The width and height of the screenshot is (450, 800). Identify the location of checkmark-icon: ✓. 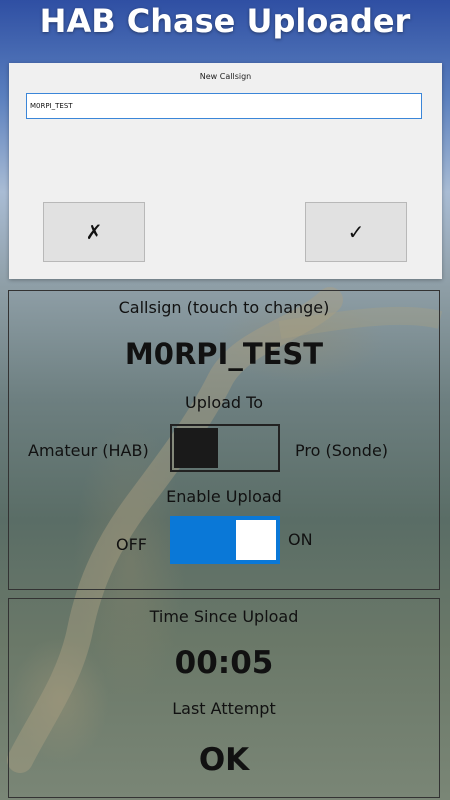
(356, 232).